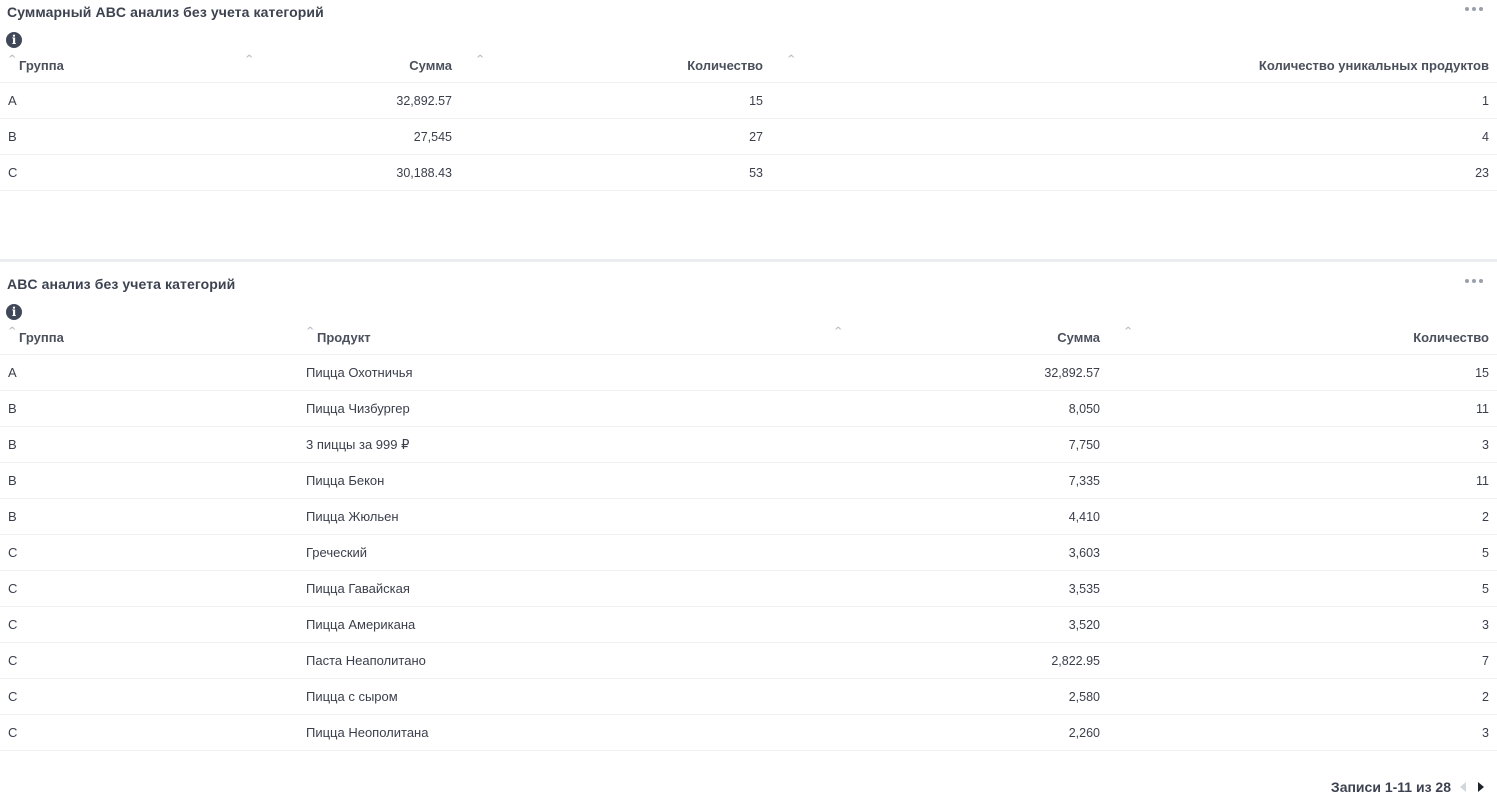  I want to click on detail-more-icon, so click(1475, 281).